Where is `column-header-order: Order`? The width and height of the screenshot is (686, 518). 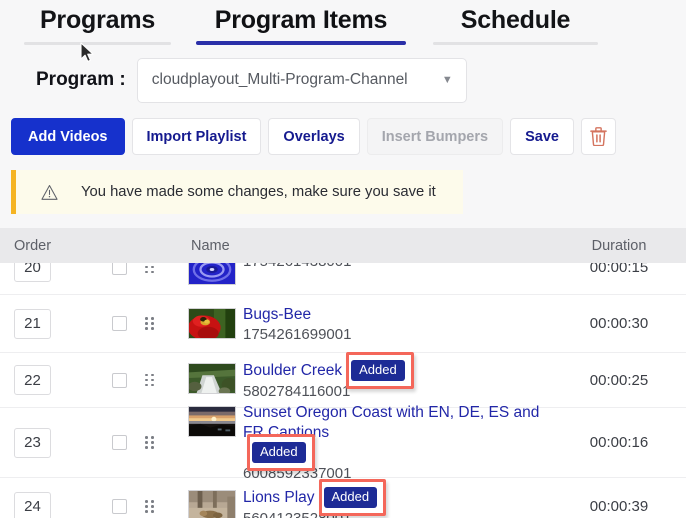
column-header-order: Order is located at coordinates (33, 245).